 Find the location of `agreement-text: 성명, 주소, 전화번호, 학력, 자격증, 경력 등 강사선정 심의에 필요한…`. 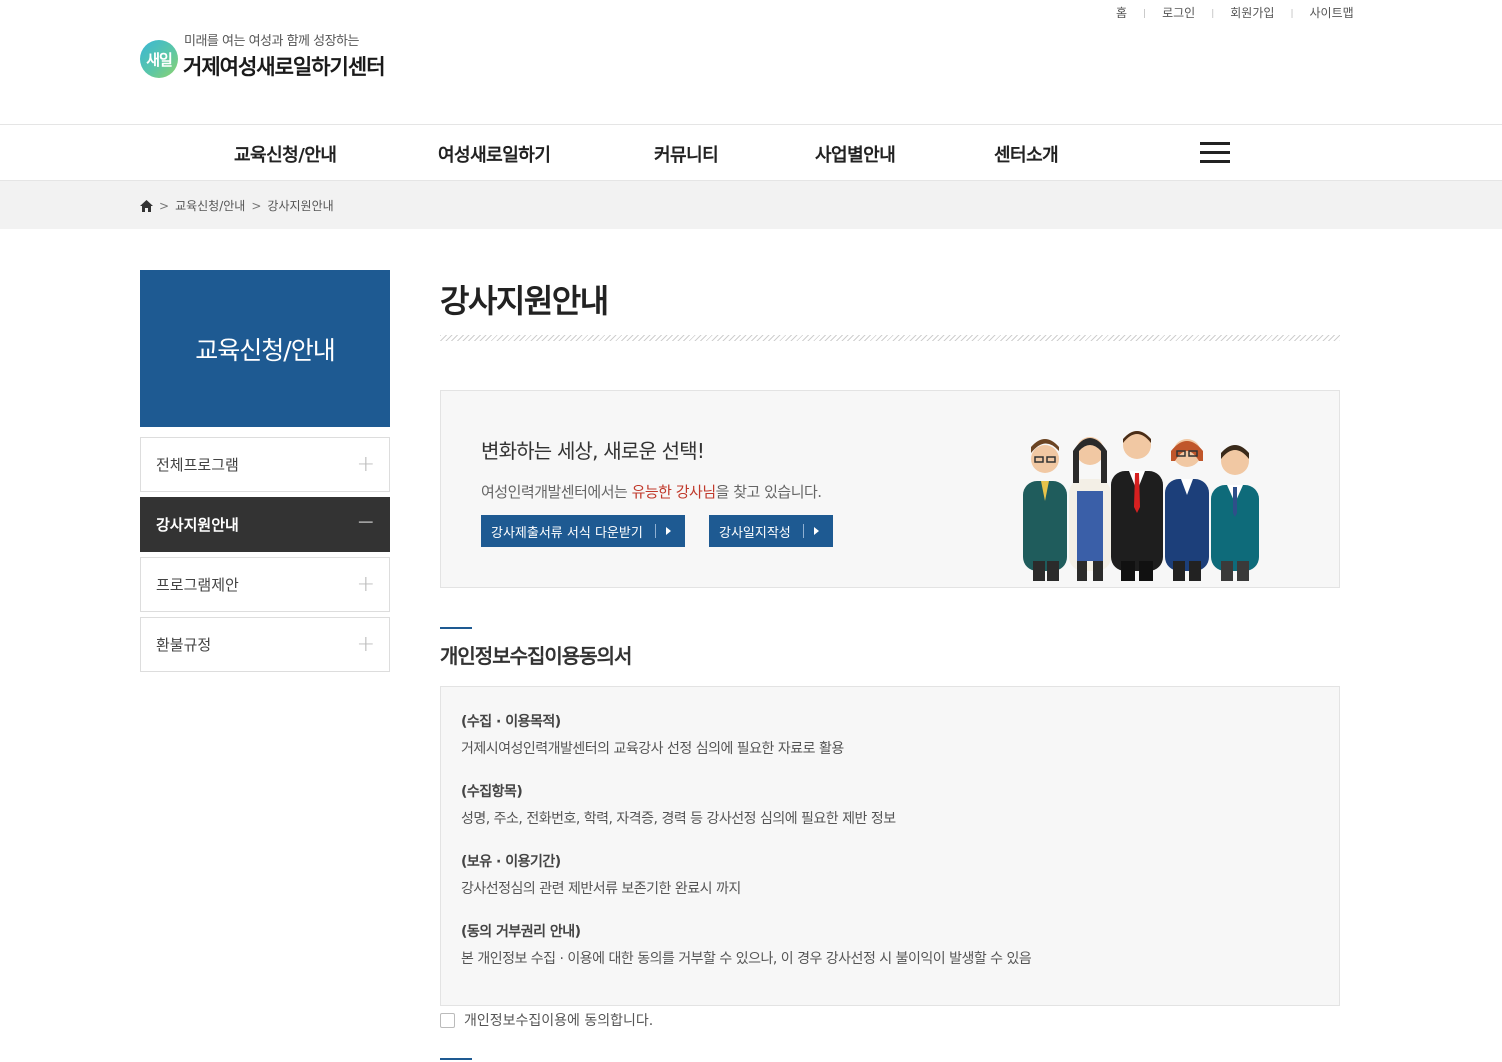

agreement-text: 성명, 주소, 전화번호, 학력, 자격증, 경력 등 강사선정 심의에 필요한… is located at coordinates (678, 819).